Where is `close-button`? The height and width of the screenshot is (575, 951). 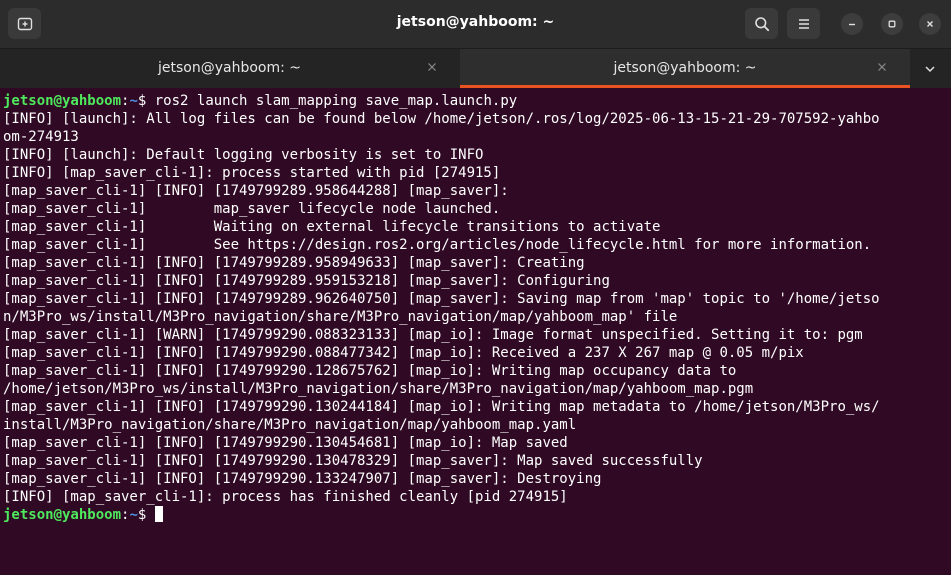
close-button is located at coordinates (930, 24).